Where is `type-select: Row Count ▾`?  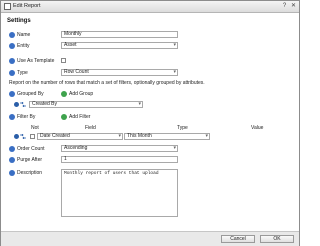 type-select: Row Count ▾ is located at coordinates (119, 72).